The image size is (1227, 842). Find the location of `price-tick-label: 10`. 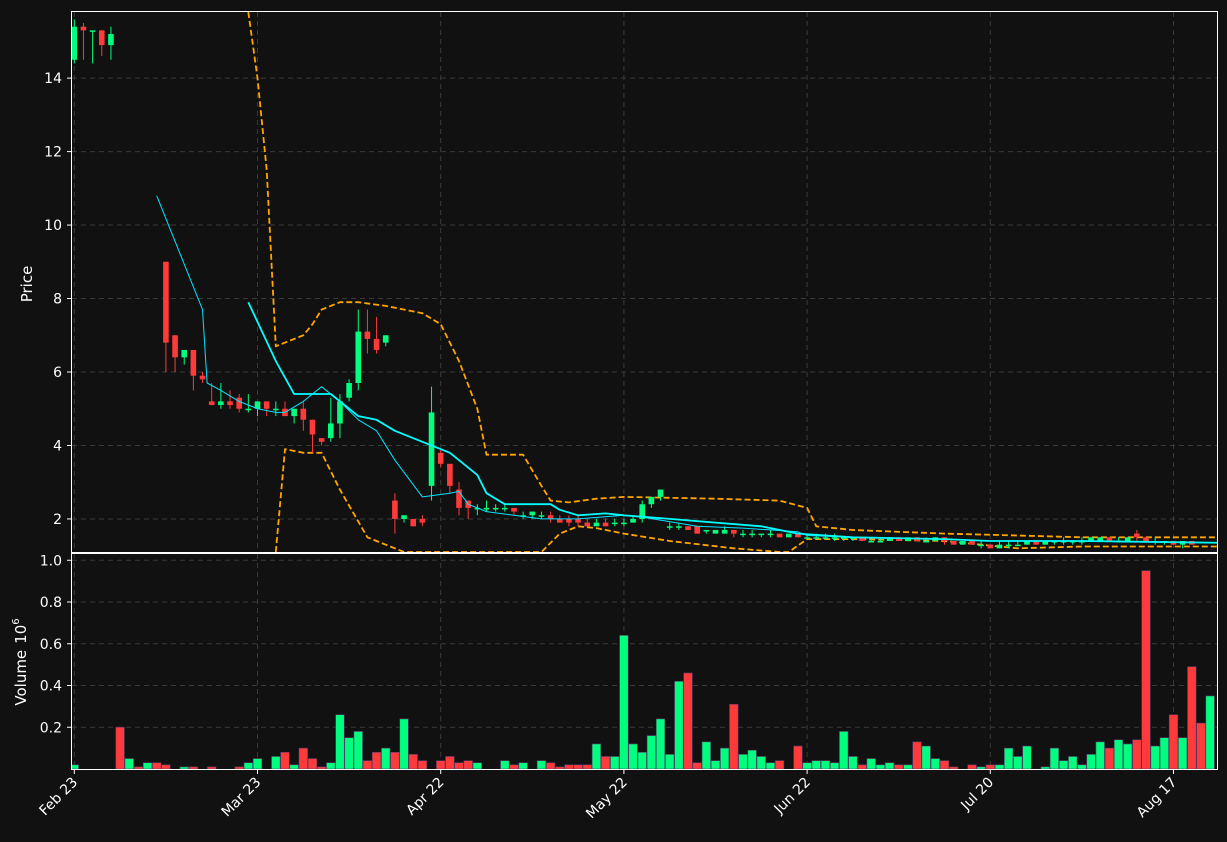

price-tick-label: 10 is located at coordinates (53, 226).